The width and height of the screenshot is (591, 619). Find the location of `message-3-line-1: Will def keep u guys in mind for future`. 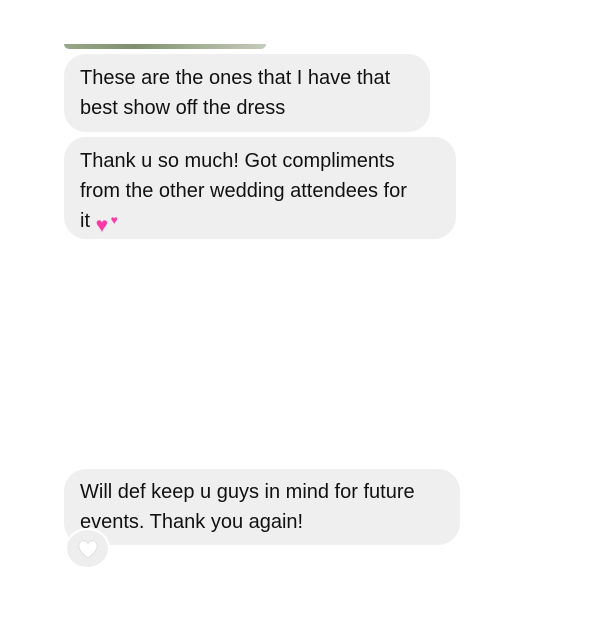

message-3-line-1: Will def keep u guys in mind for future is located at coordinates (247, 492).